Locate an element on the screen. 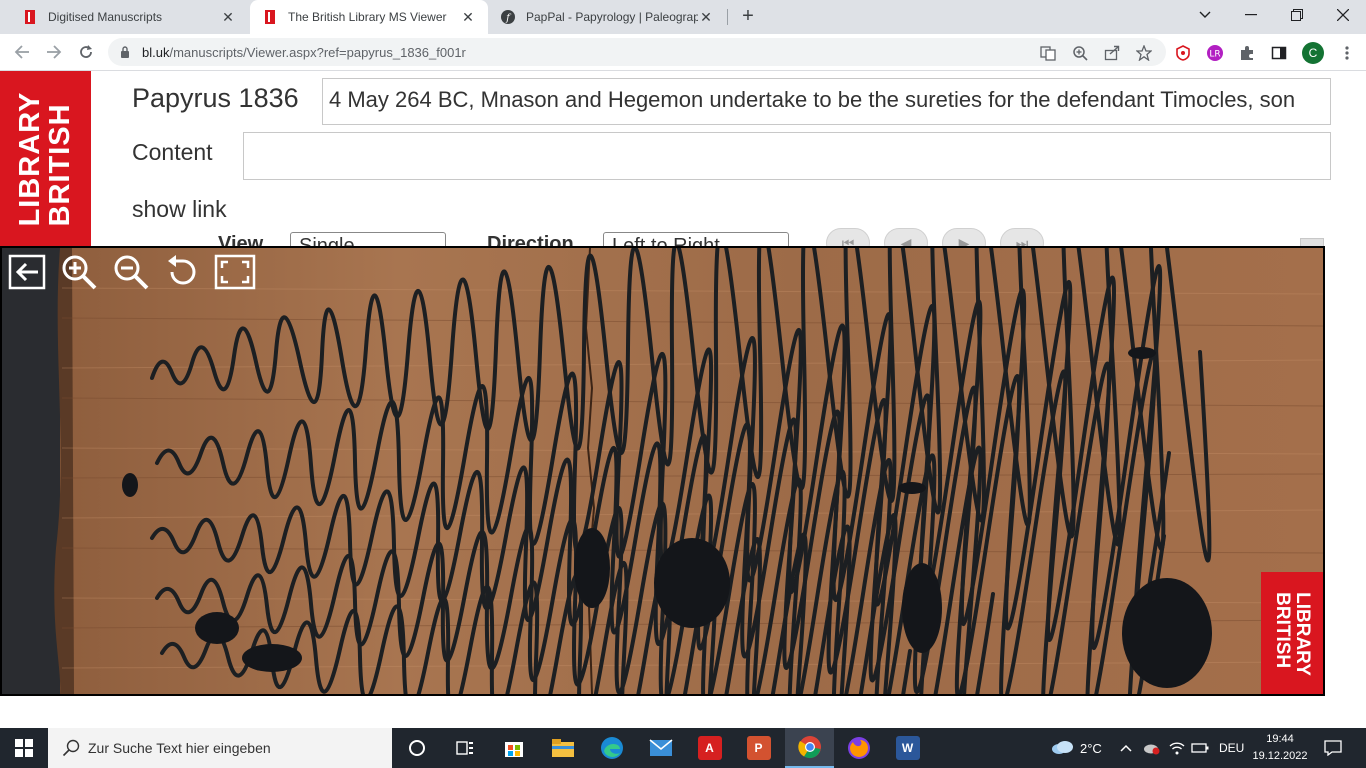 This screenshot has height=768, width=1366. url-host: bl.uk is located at coordinates (156, 52).